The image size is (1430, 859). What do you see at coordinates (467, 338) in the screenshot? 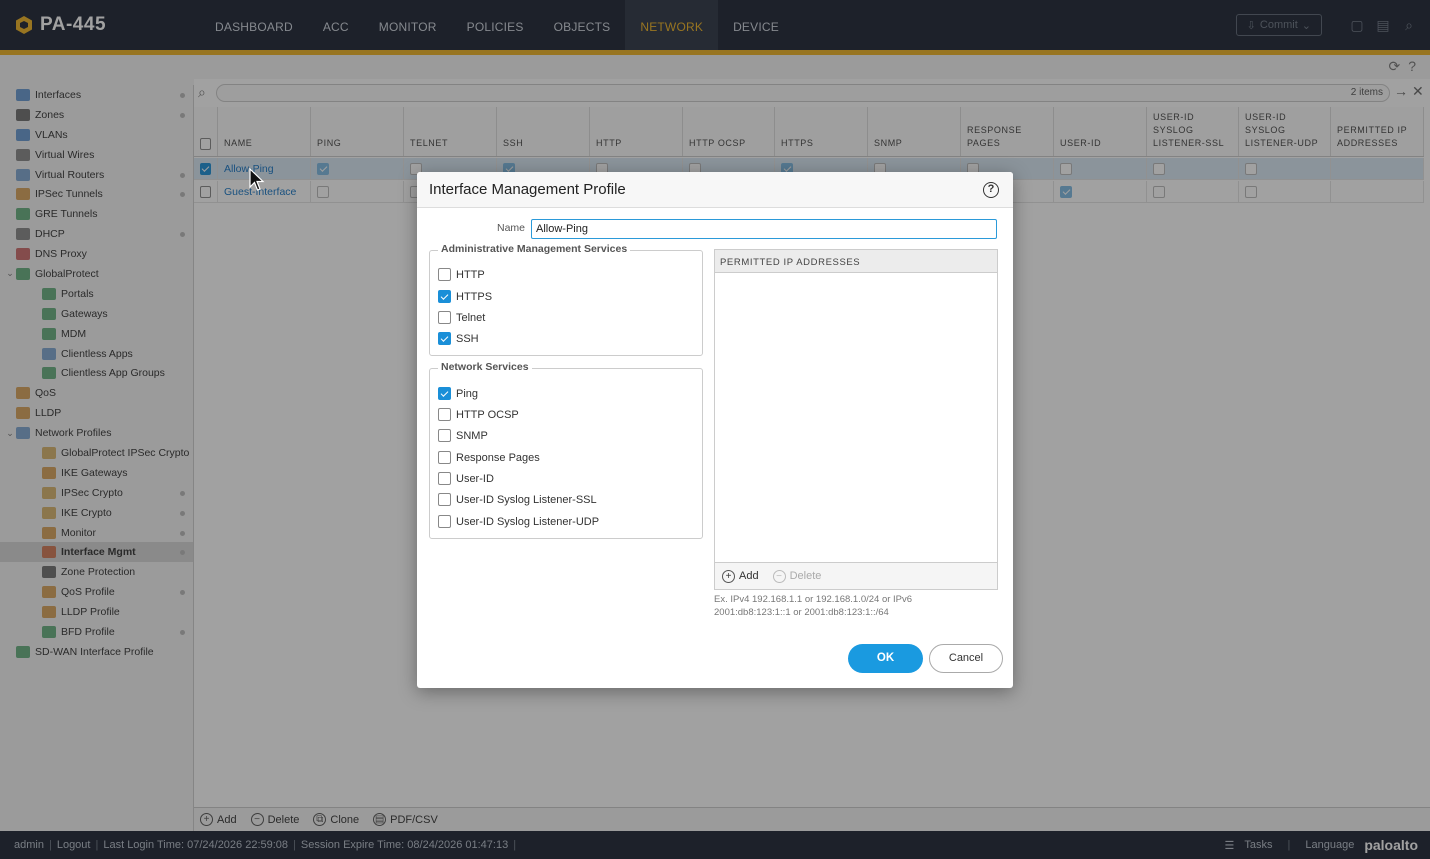
I see `ssh-label: SSH` at bounding box center [467, 338].